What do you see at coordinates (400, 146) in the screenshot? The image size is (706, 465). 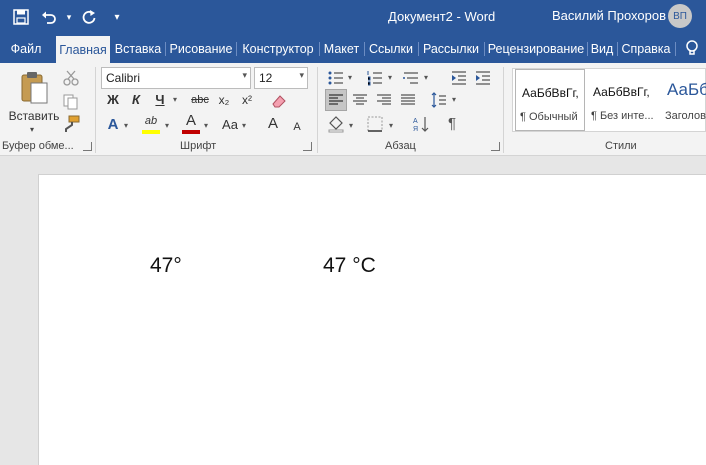 I see `paragraph-group-label: Абзац` at bounding box center [400, 146].